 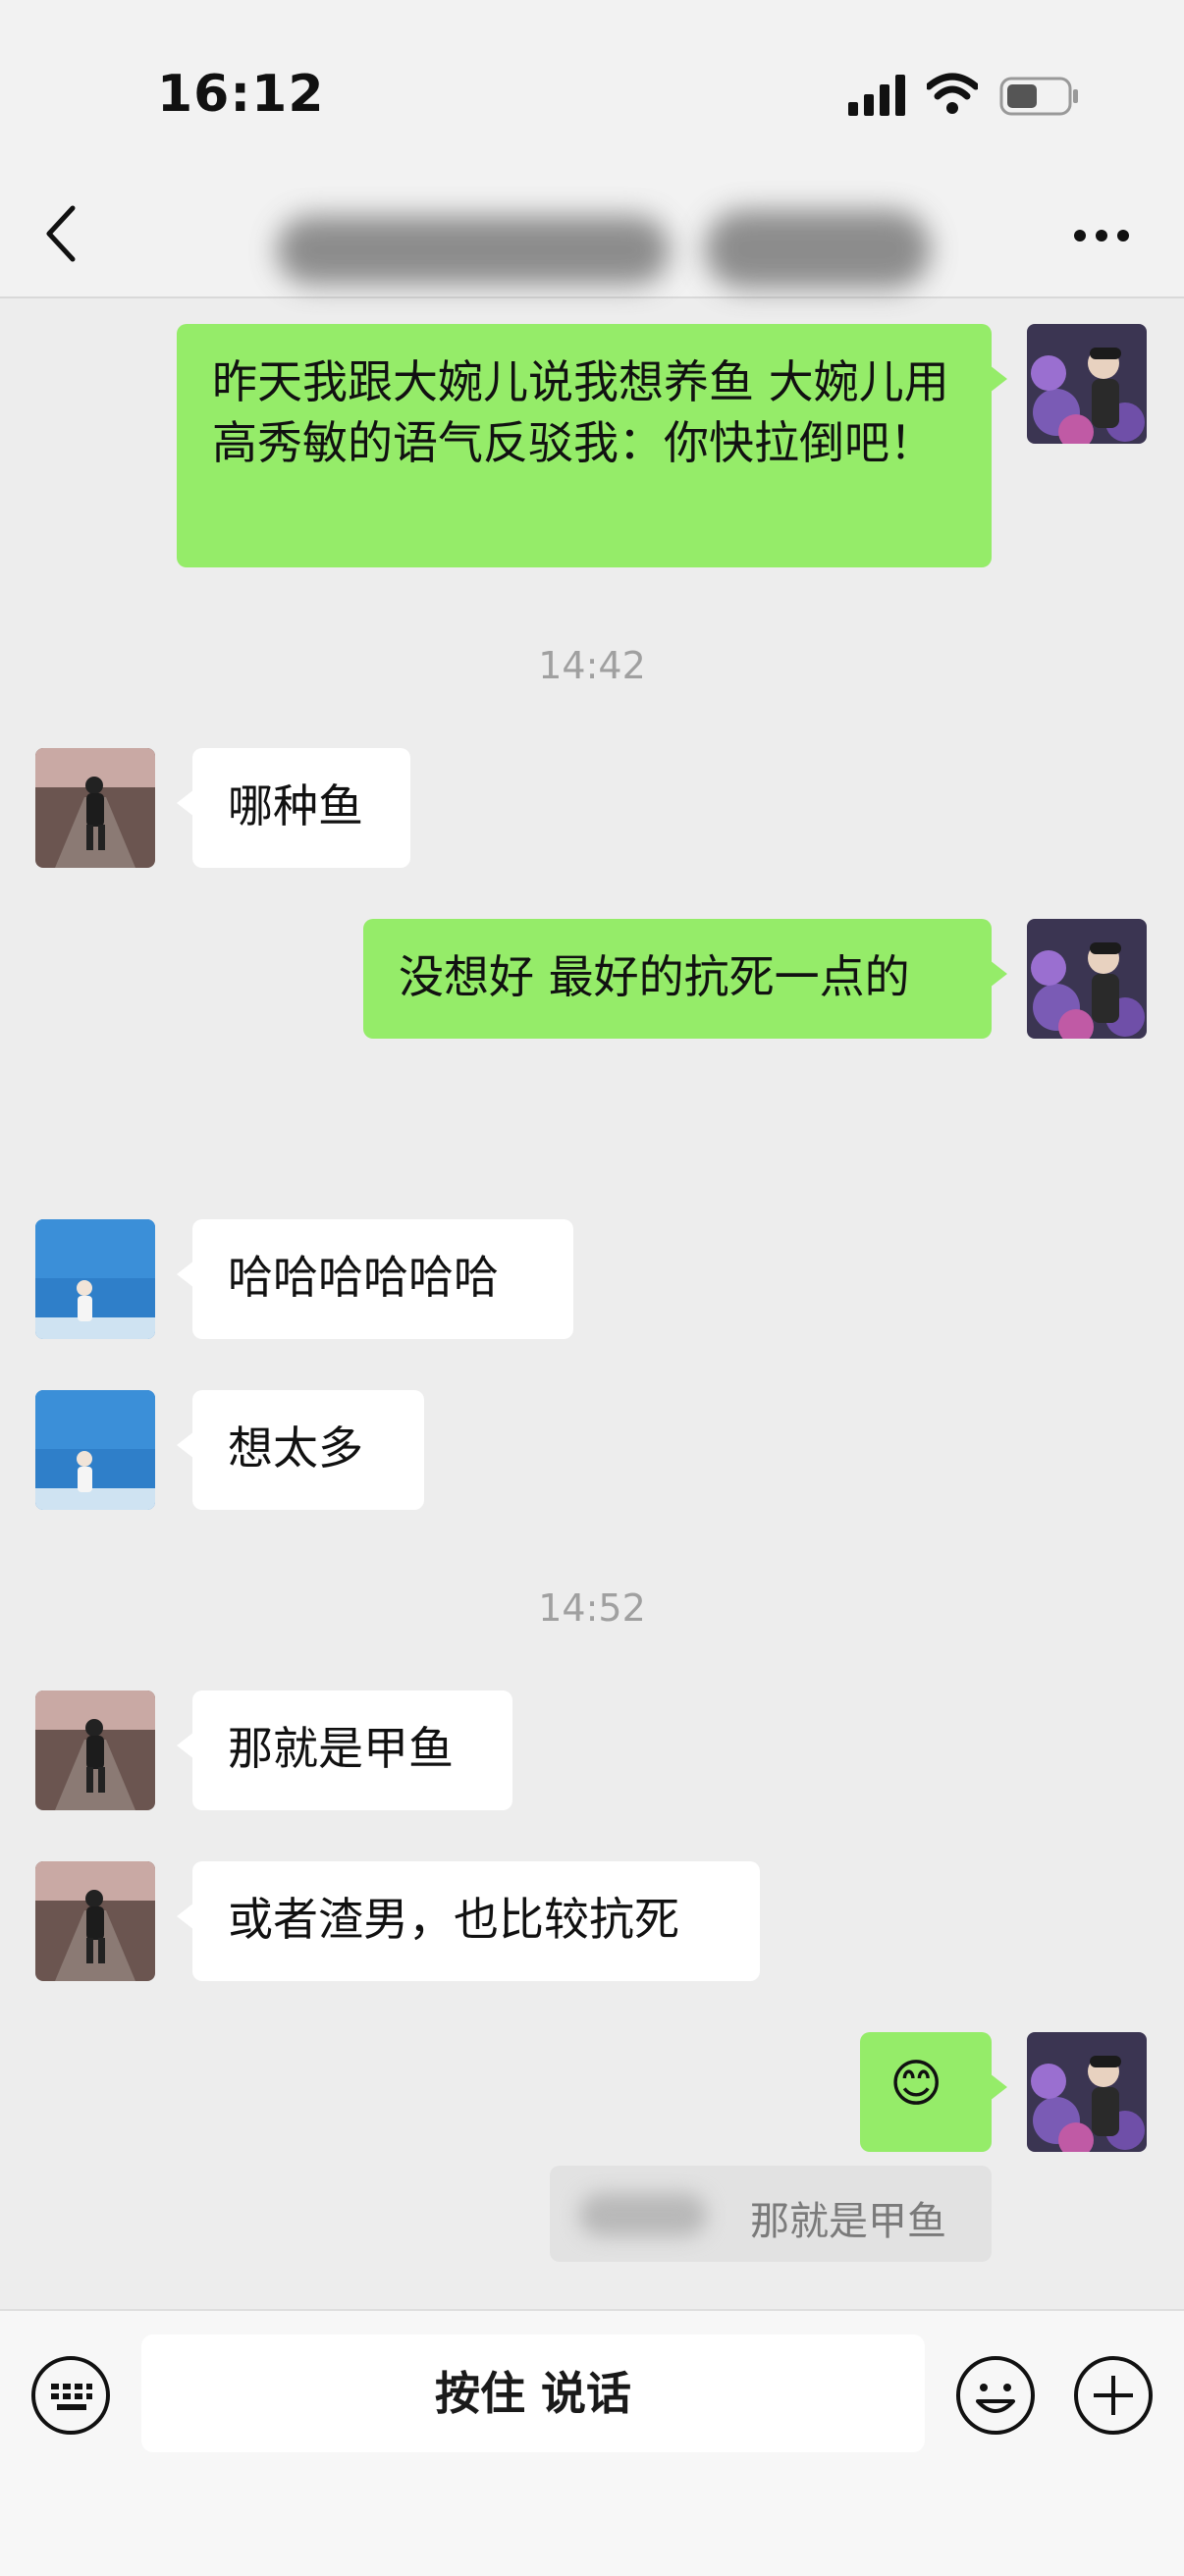 I want to click on chevron-left-icon, so click(x=61, y=233).